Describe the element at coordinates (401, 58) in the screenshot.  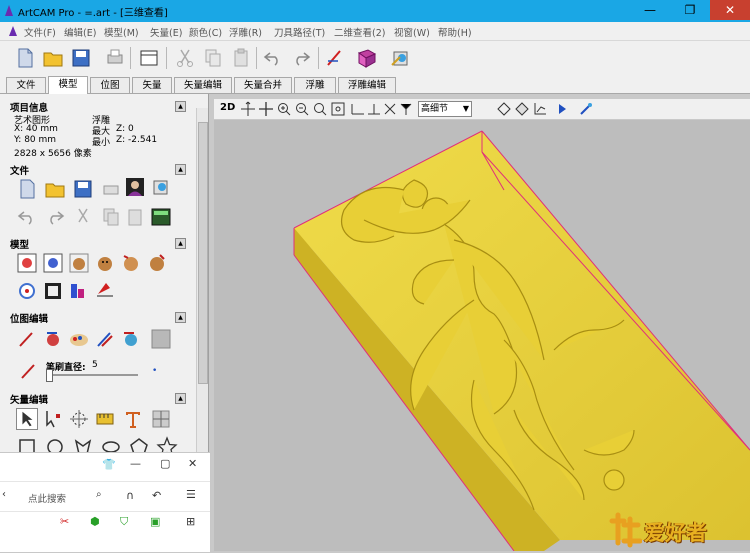
I see `wizard-icon` at that location.